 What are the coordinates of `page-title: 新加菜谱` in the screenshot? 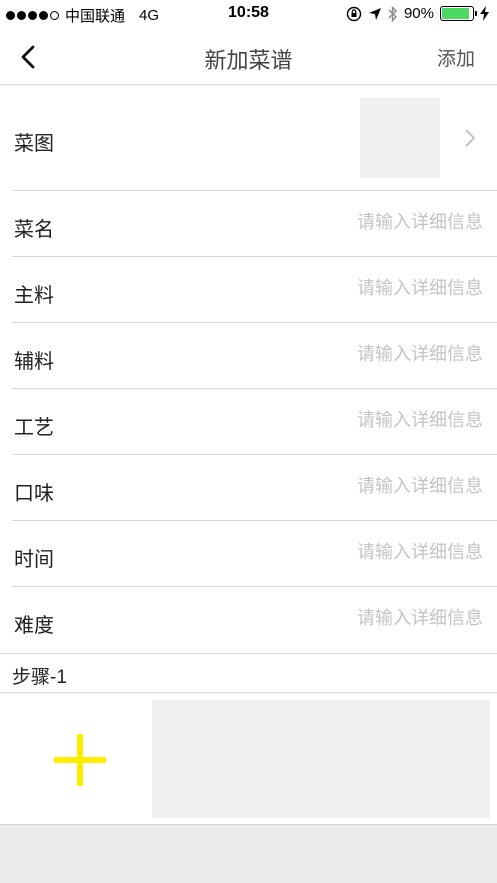 It's located at (248, 60).